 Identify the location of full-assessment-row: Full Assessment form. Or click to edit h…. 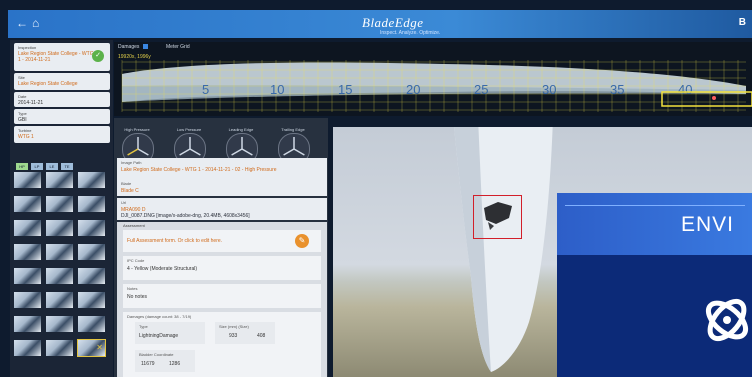
(222, 241).